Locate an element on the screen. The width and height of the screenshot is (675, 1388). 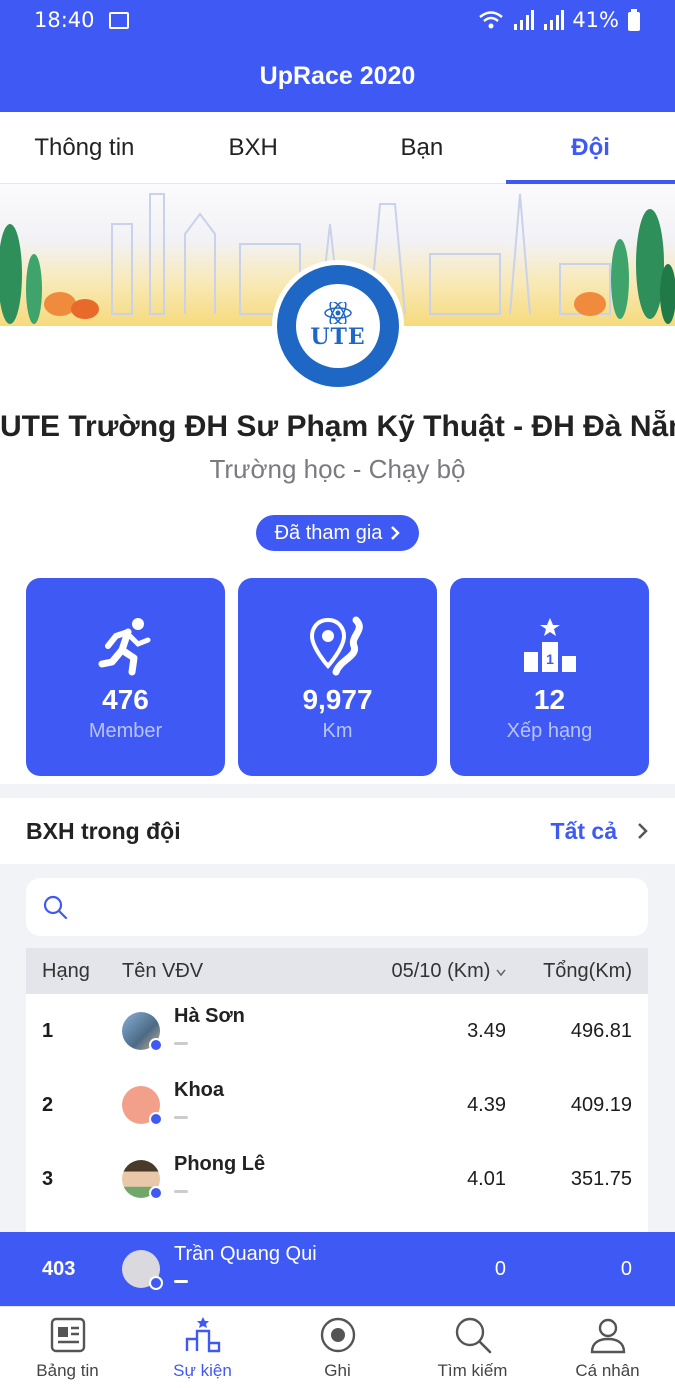
col-day-label: 05/10 (Km) is located at coordinates (441, 970).